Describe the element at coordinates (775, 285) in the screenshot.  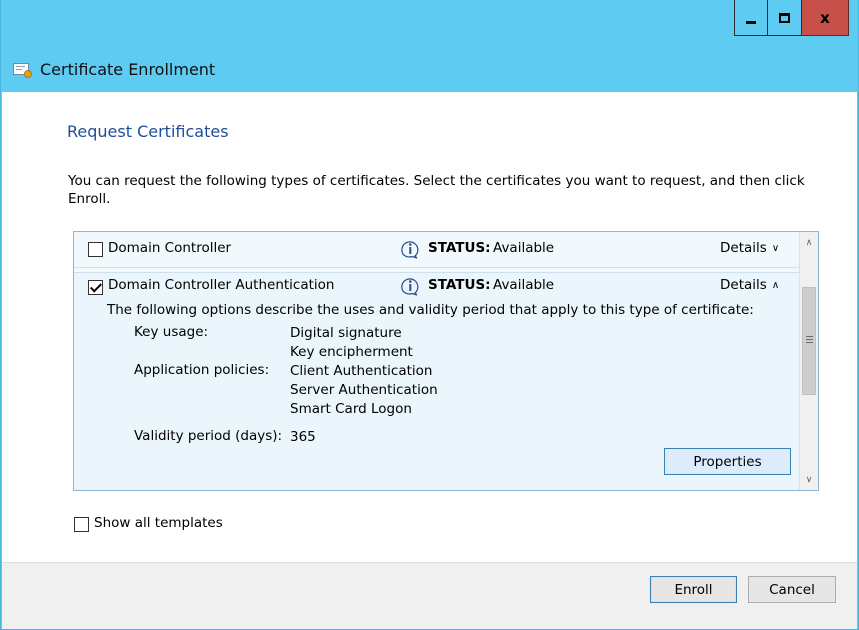
I see `chevron-up-icon: ∧` at that location.